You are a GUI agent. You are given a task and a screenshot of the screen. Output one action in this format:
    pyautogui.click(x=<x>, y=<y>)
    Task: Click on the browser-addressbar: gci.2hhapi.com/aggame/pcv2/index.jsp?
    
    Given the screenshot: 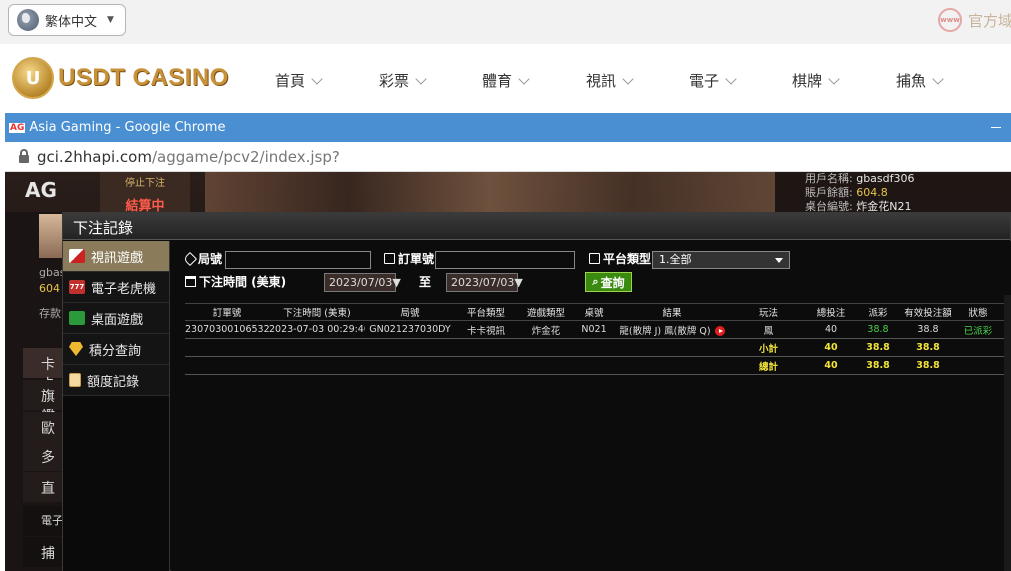 What is the action you would take?
    pyautogui.click(x=508, y=157)
    